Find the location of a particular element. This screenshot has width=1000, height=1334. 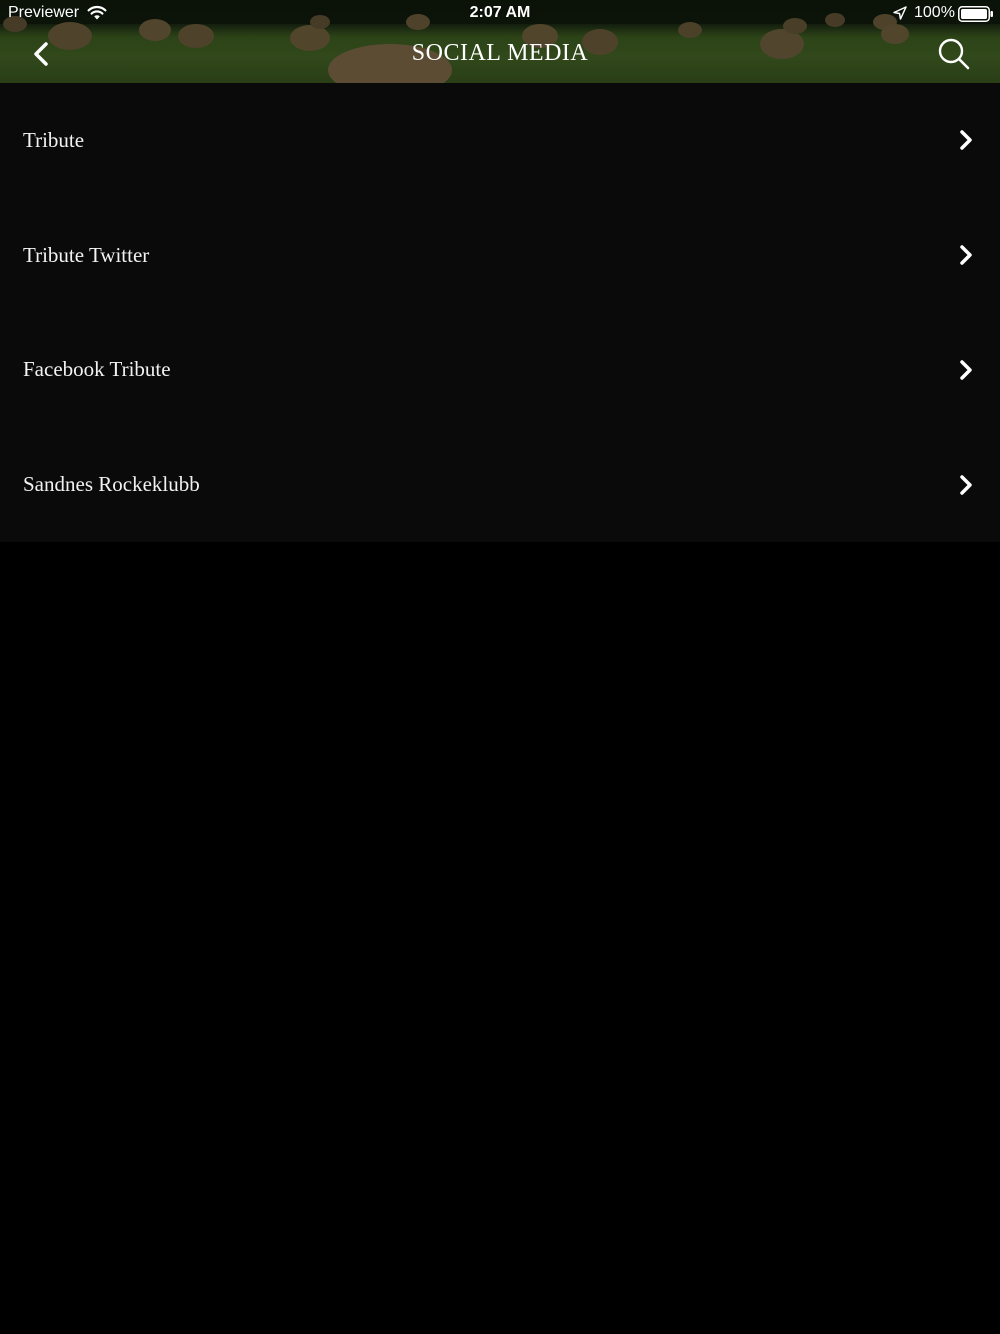

list-item-tribute-twitter: Tribute Twitter is located at coordinates (500, 255).